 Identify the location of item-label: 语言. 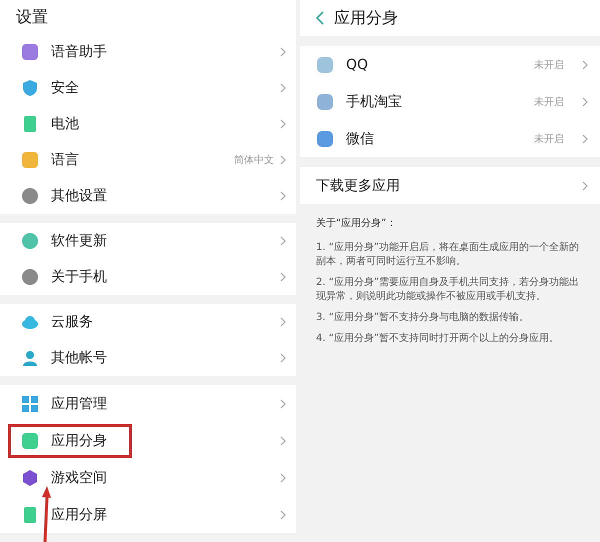
(65, 160).